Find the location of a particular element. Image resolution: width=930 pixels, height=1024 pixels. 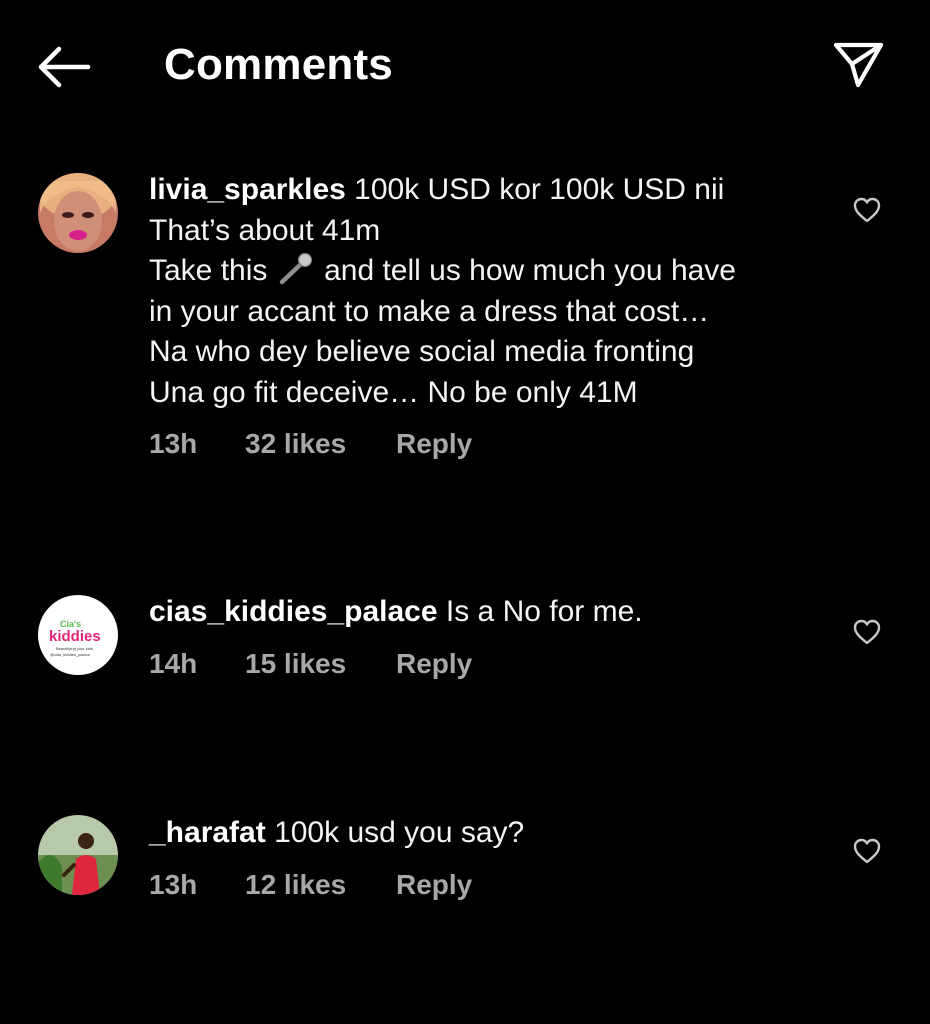

page-title: Comments is located at coordinates (278, 64).